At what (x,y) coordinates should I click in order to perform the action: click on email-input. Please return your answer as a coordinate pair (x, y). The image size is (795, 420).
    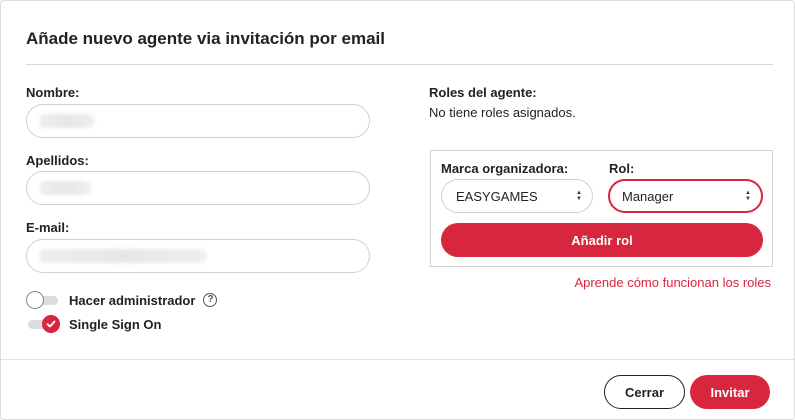
    Looking at the image, I should click on (198, 256).